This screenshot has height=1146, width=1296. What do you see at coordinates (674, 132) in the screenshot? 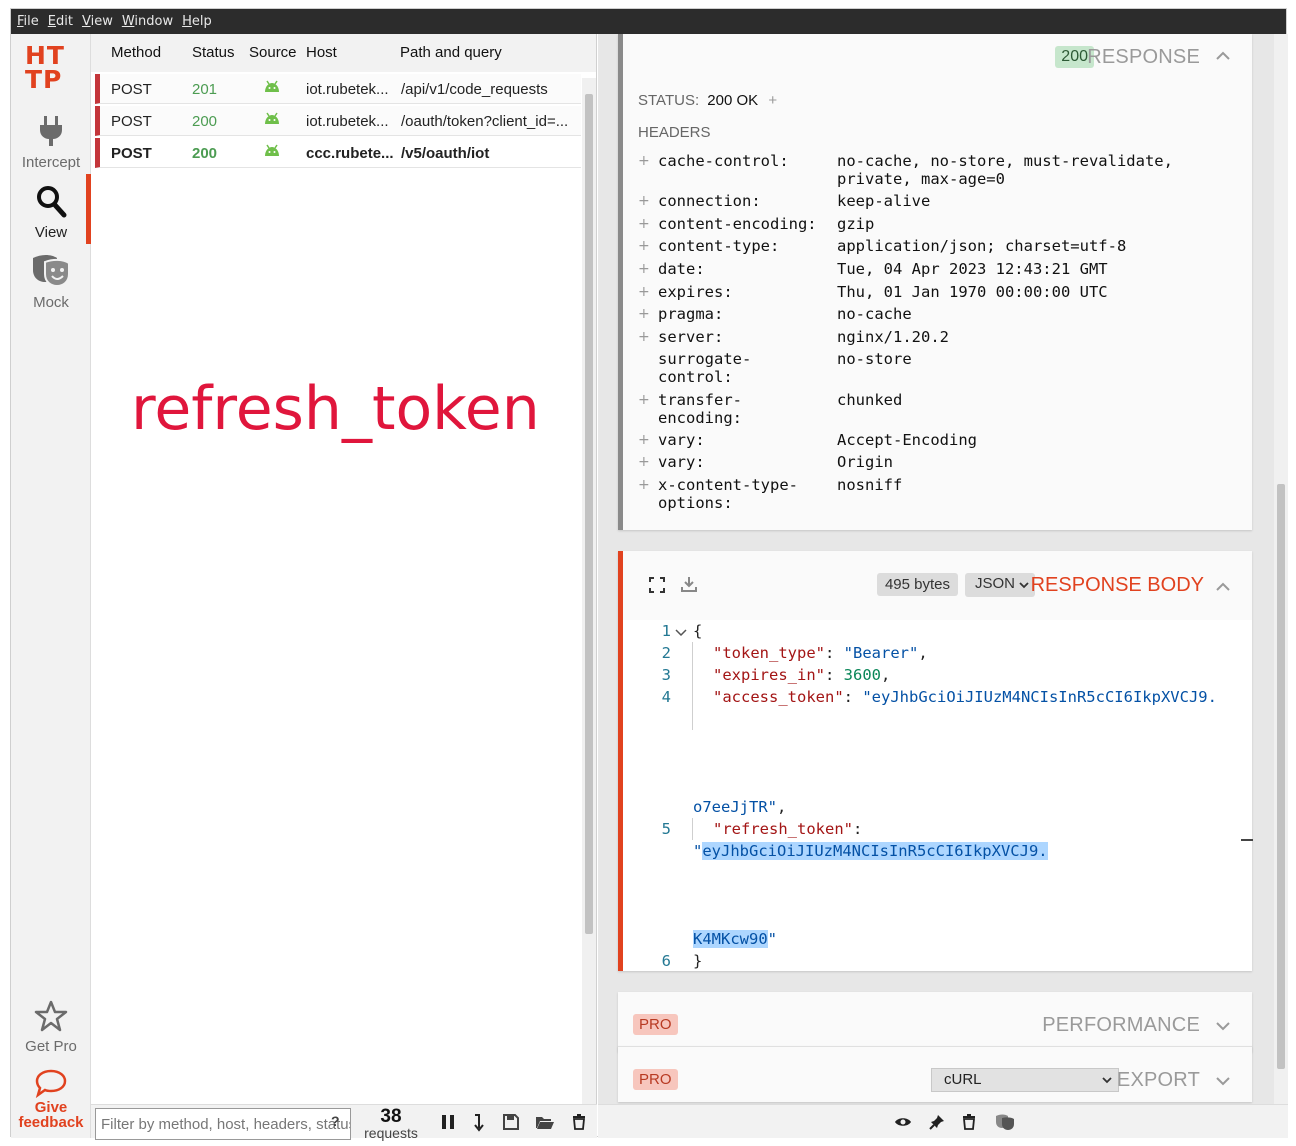
I see `headers-label: HEADERS` at bounding box center [674, 132].